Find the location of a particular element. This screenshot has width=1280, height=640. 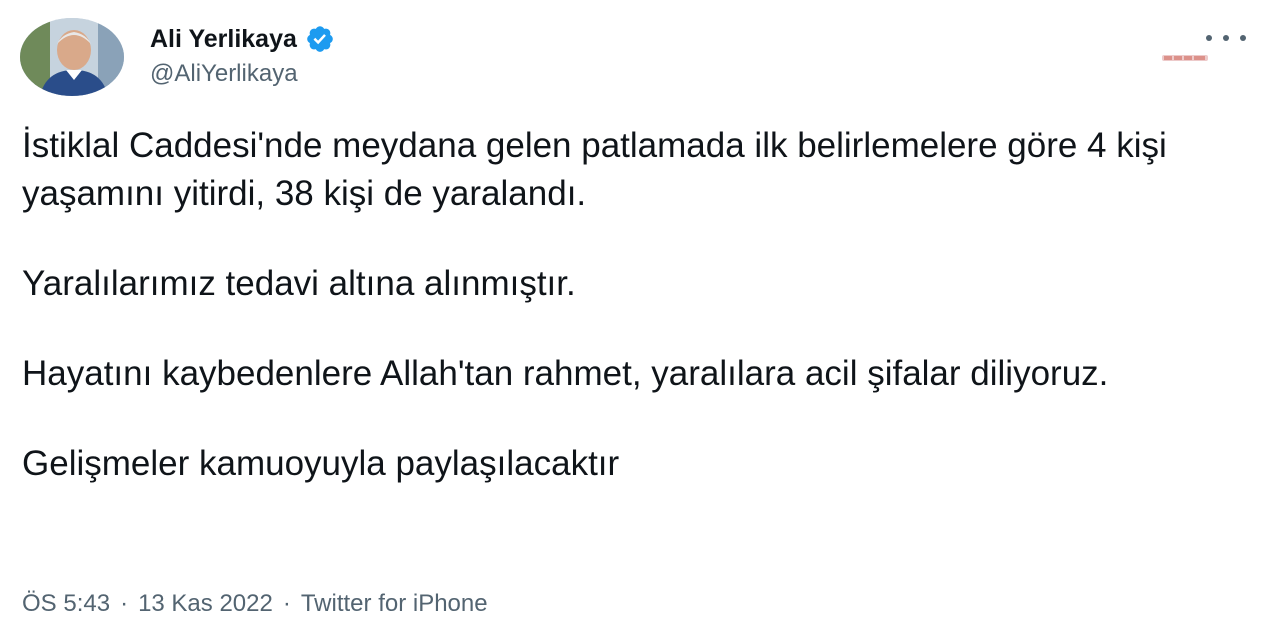

author-name-text: Ali Yerlikaya is located at coordinates (223, 39).